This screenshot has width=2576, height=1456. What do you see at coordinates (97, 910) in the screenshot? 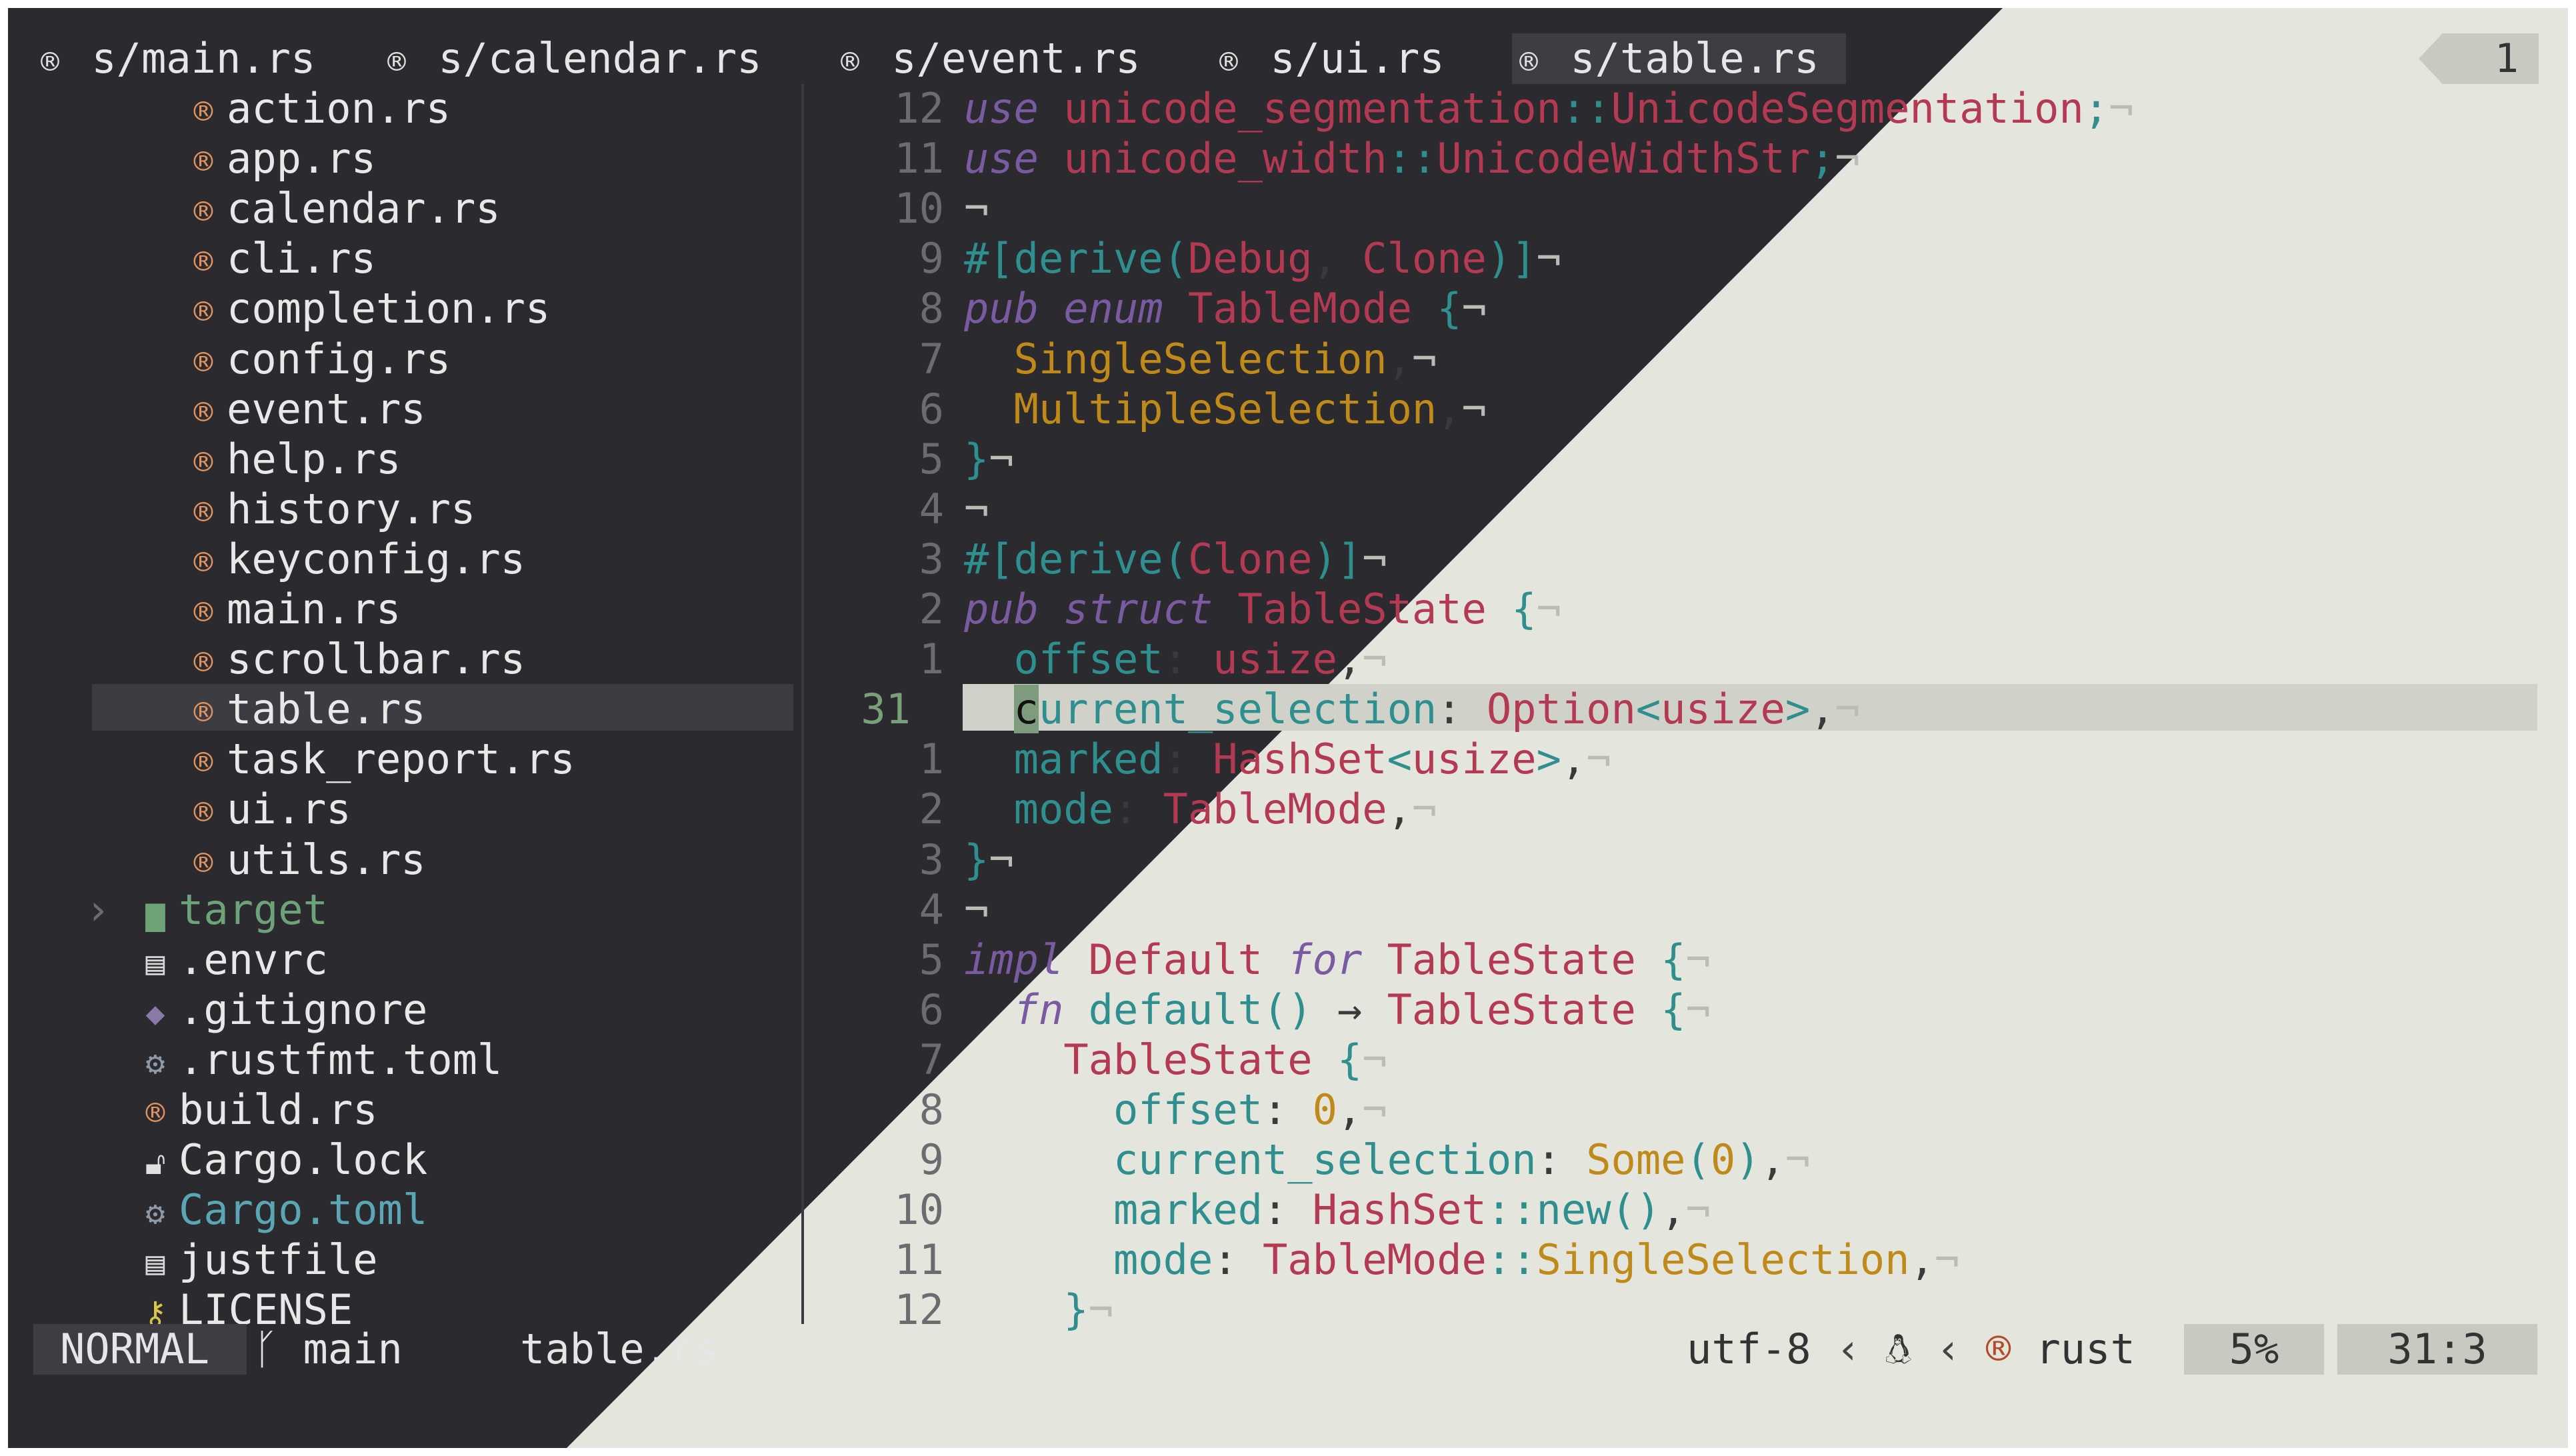
I see `chevron-right-icon: ›` at bounding box center [97, 910].